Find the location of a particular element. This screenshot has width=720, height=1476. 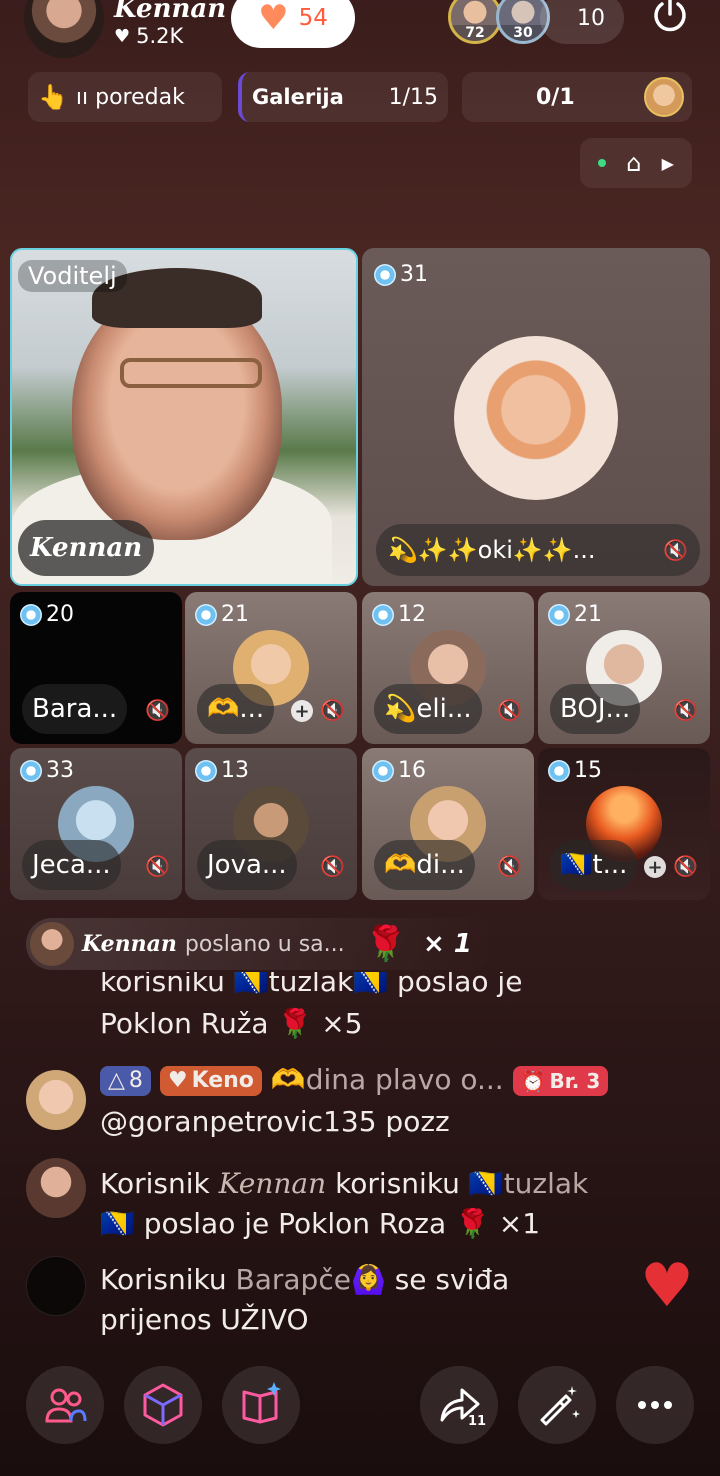

rose-icon: 🌹 is located at coordinates (385, 944).